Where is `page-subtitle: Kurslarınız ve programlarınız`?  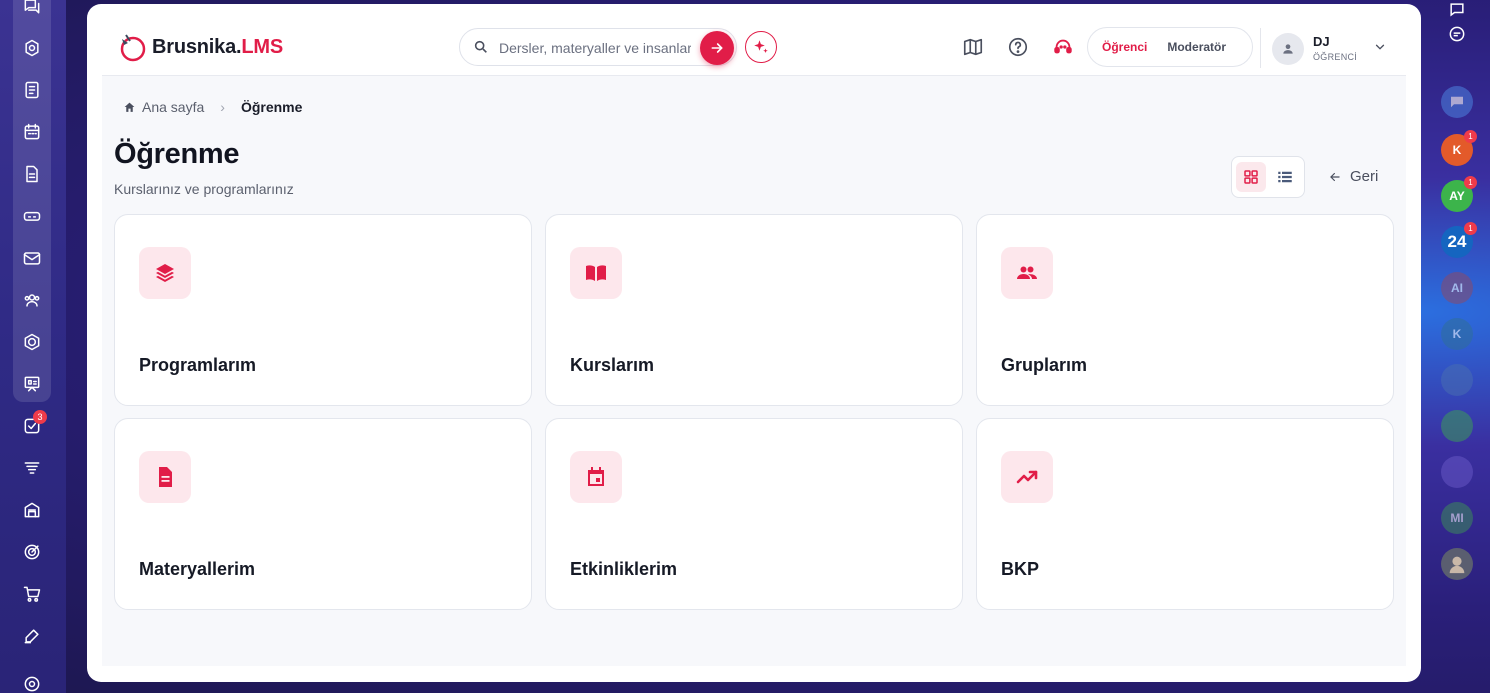 page-subtitle: Kurslarınız ve programlarınız is located at coordinates (204, 189).